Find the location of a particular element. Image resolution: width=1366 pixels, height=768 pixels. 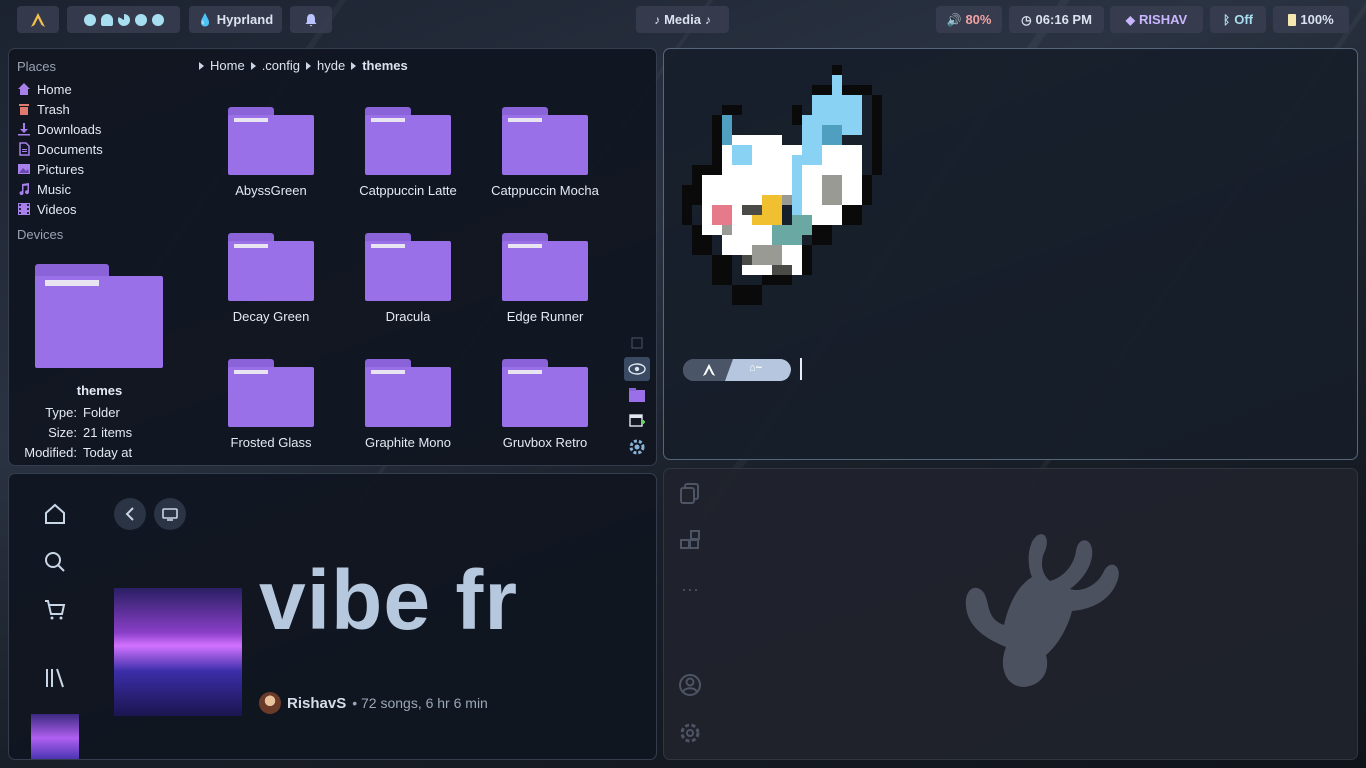

wm-label: Hyprland is located at coordinates (245, 19).